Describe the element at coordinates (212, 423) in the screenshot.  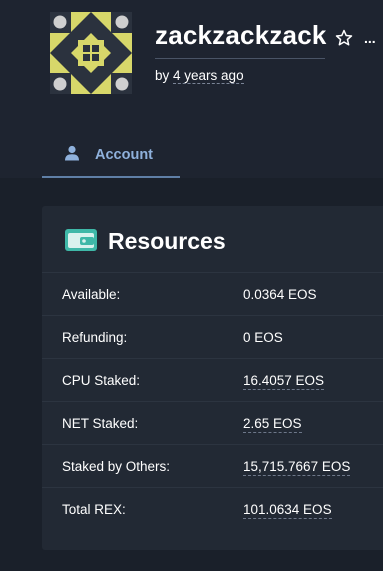
I see `resource-row-net-staked: NET Staked: 2.65 EOS` at that location.